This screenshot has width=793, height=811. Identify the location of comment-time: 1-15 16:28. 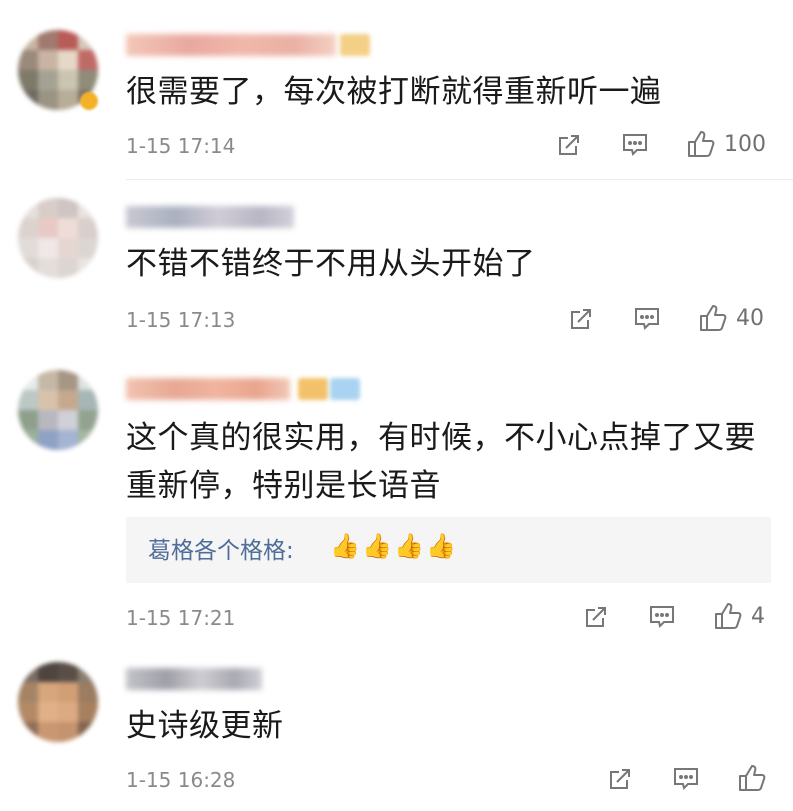
(181, 780).